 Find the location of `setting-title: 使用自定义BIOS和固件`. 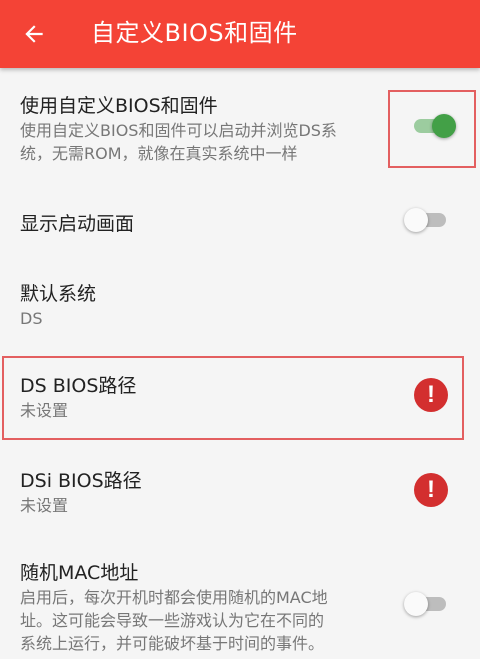

setting-title: 使用自定义BIOS和固件 is located at coordinates (119, 106).